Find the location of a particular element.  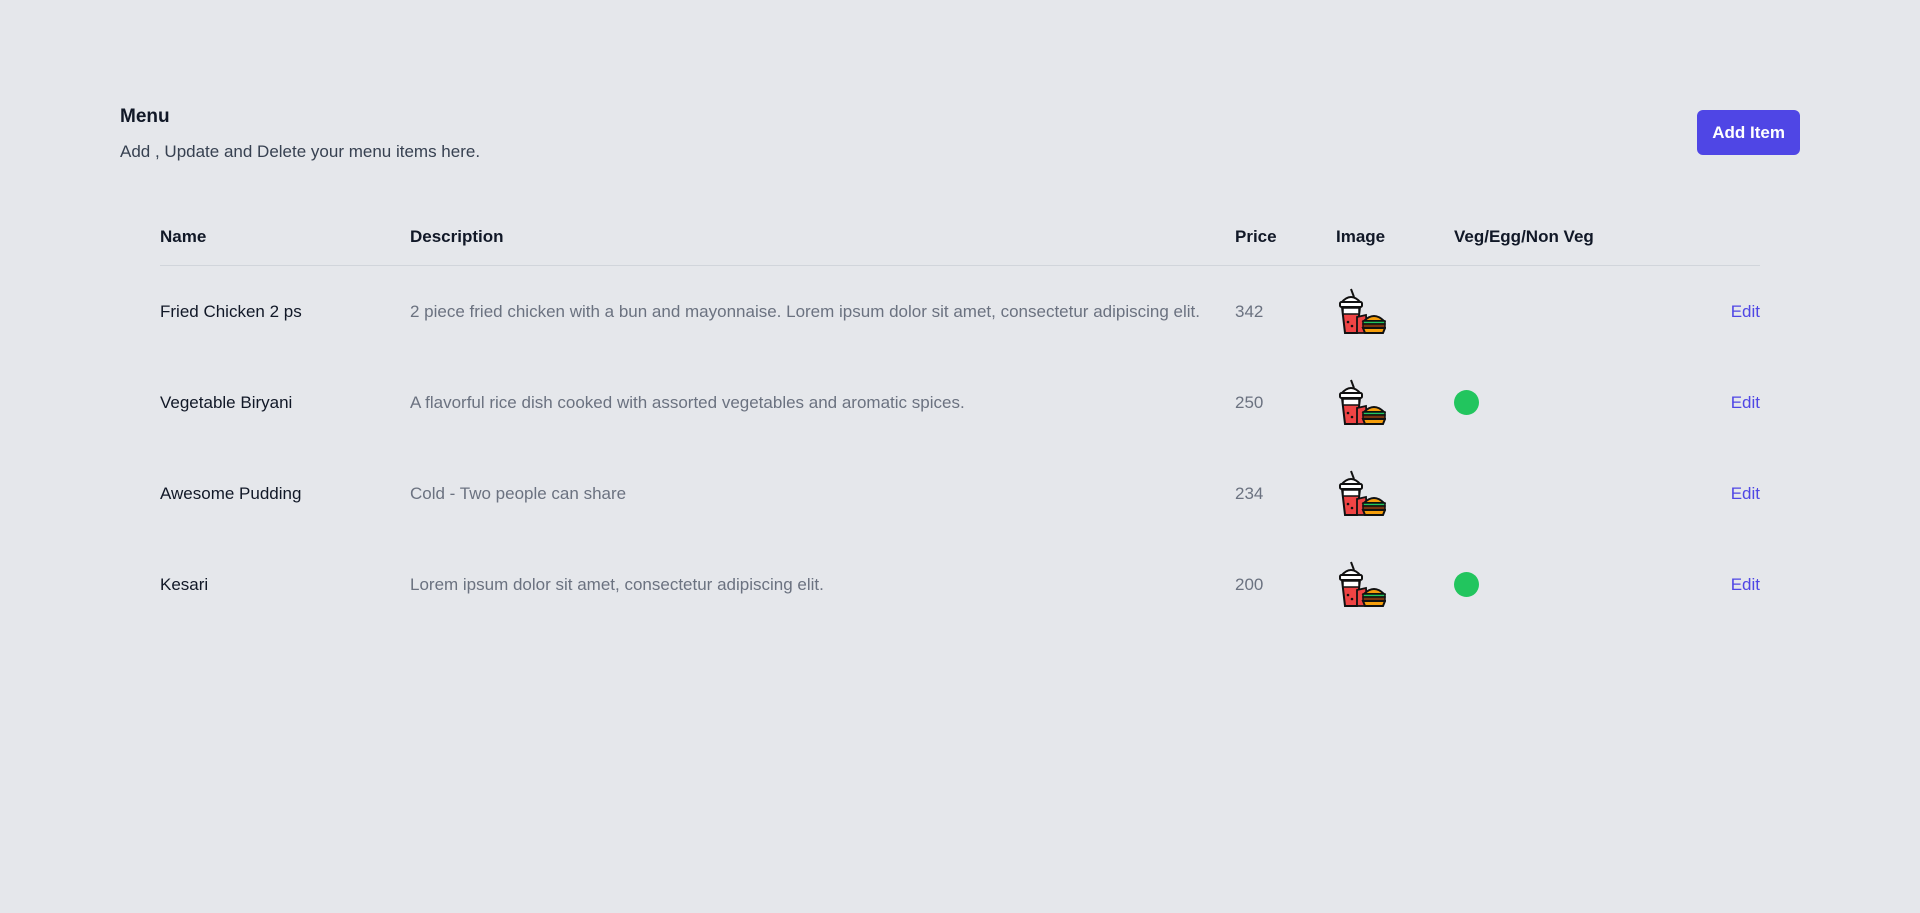

column-header-description: Description is located at coordinates (822, 237).